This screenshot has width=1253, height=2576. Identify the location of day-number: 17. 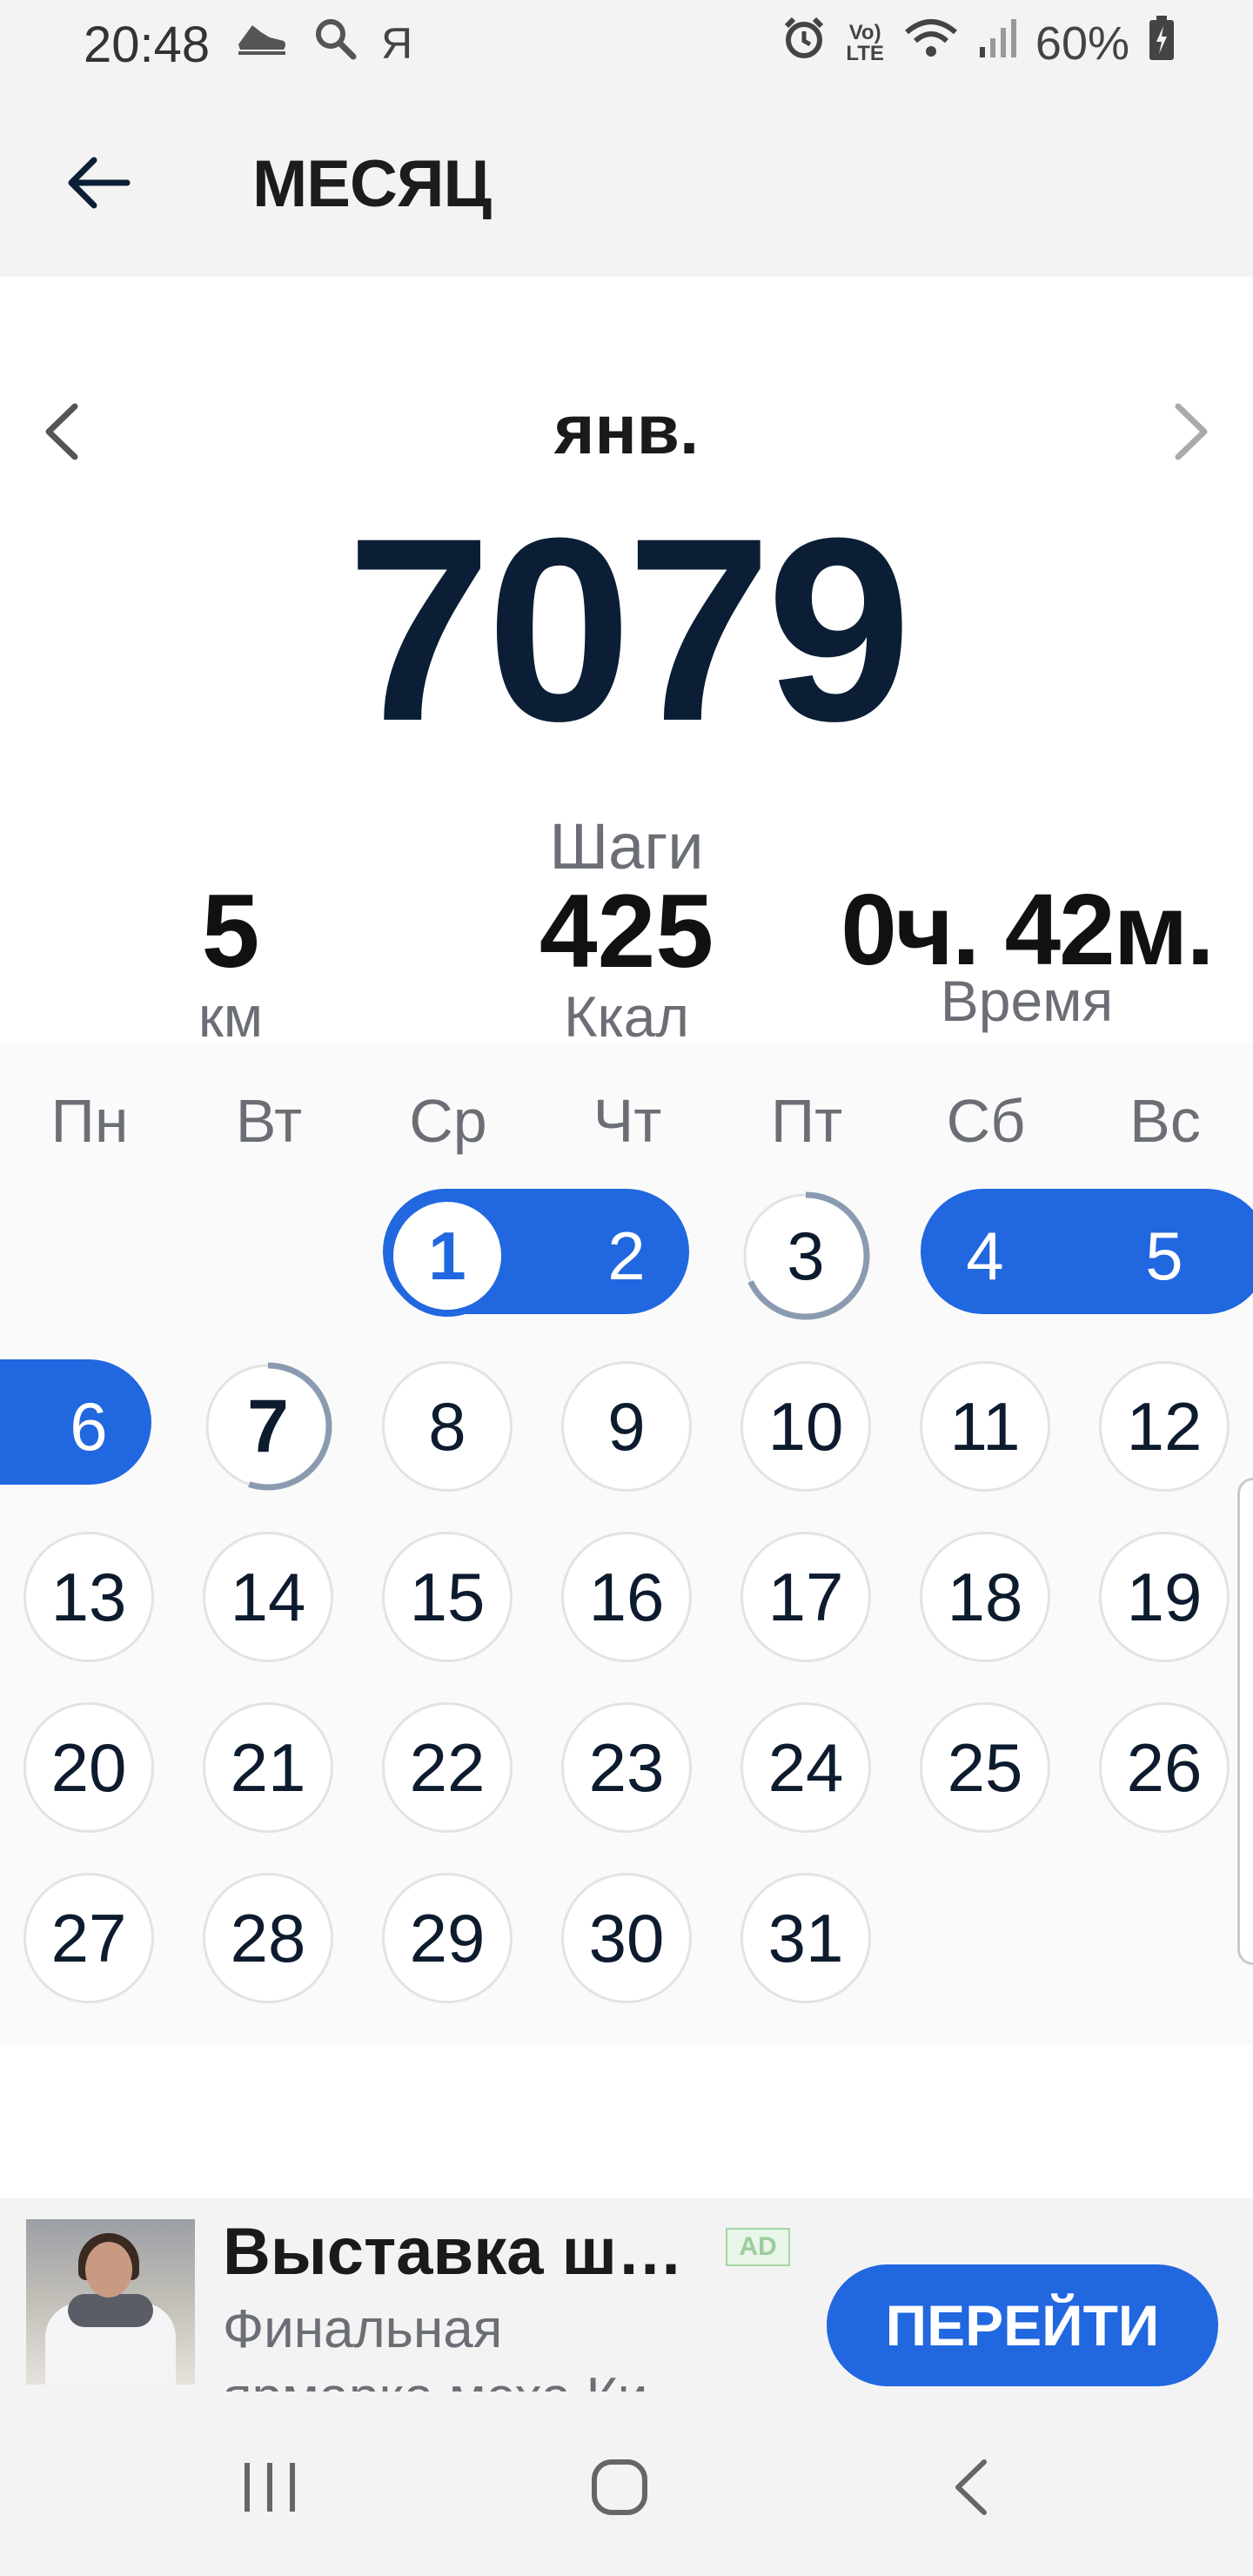
(805, 1596).